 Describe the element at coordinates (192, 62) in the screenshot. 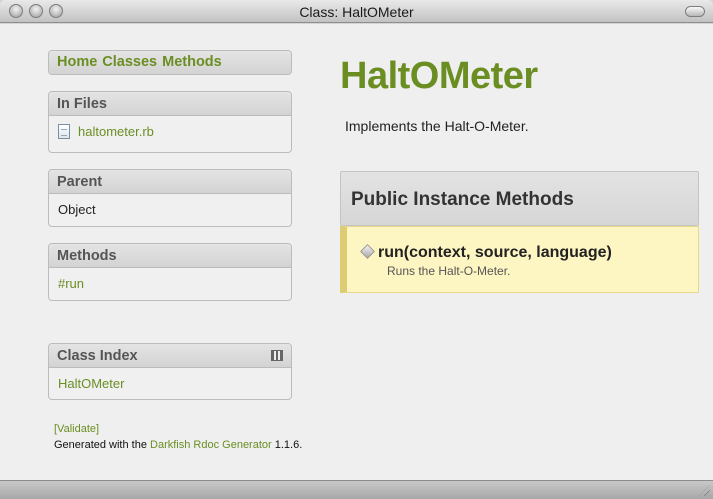

I see `methods-link: Methods` at that location.